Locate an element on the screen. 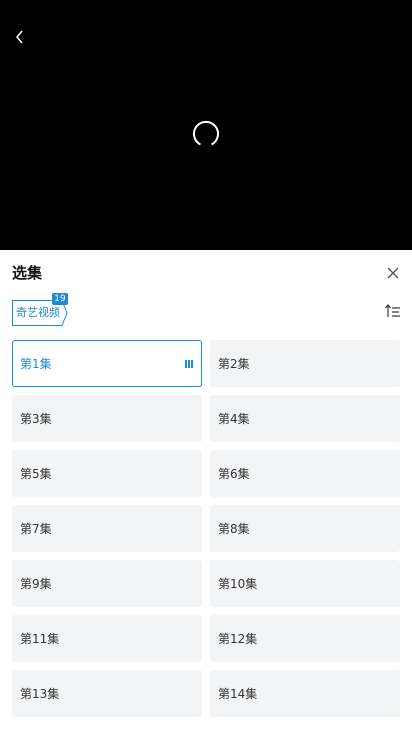 The height and width of the screenshot is (733, 412). episode-label: 第9集 is located at coordinates (36, 584).